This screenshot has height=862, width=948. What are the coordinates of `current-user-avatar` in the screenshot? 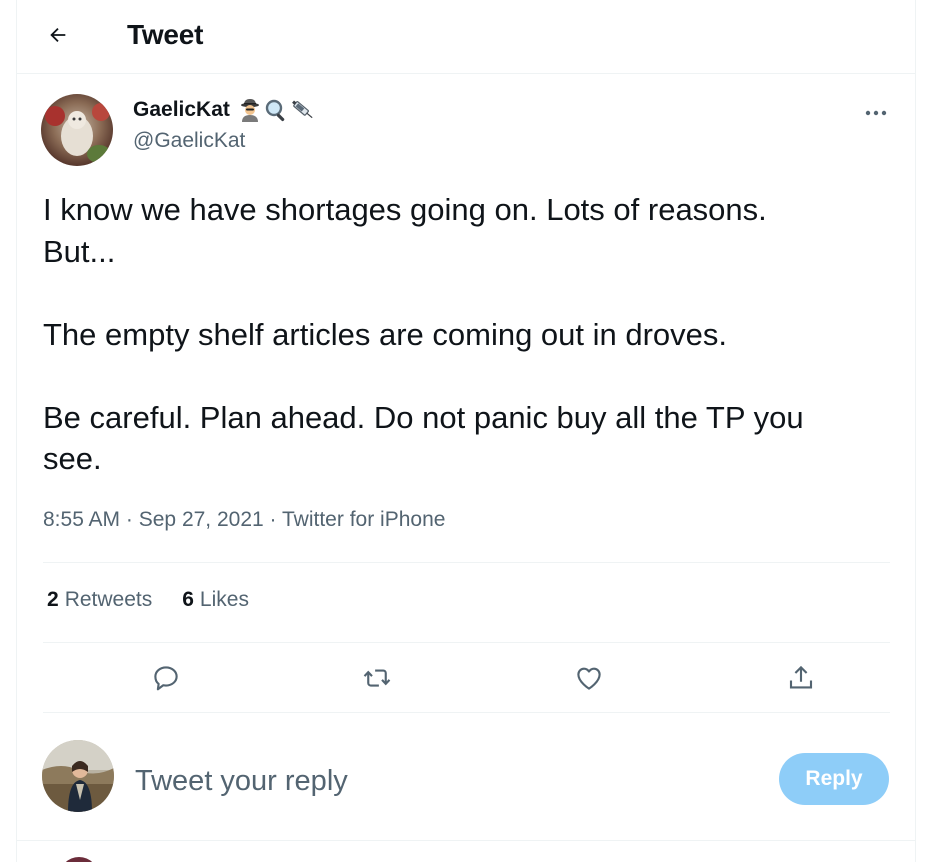 It's located at (78, 776).